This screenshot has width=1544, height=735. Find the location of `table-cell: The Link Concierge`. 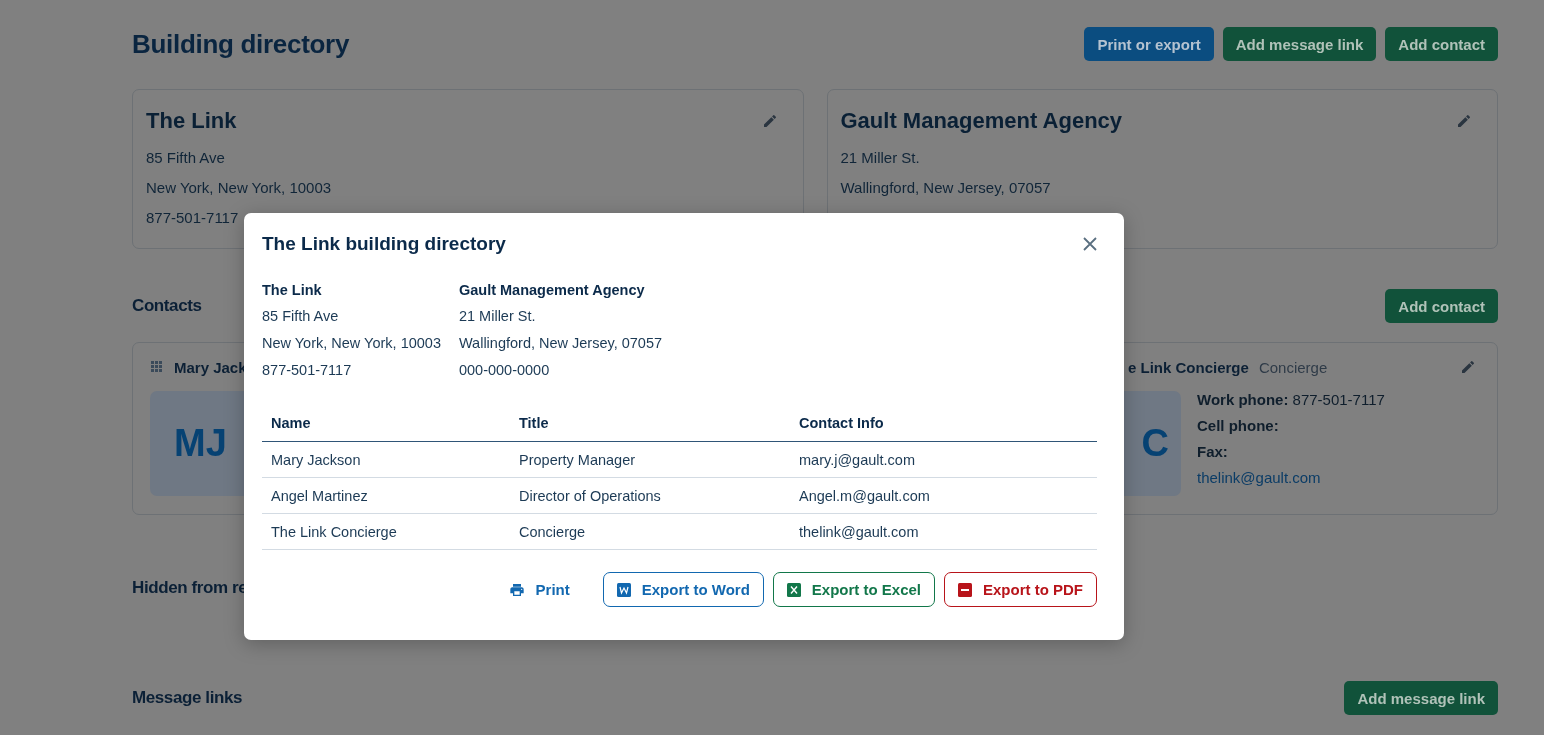

table-cell: The Link Concierge is located at coordinates (386, 531).